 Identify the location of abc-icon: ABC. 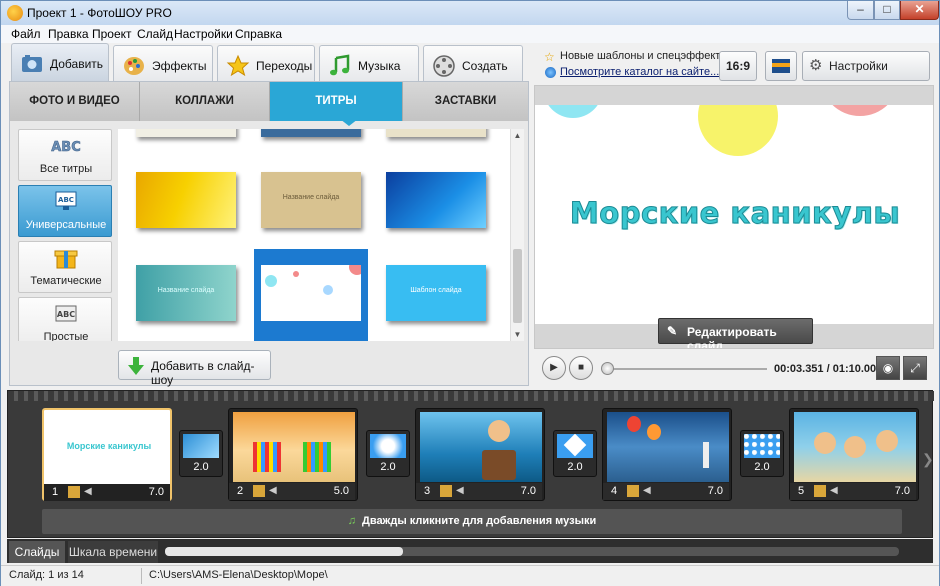
(66, 148).